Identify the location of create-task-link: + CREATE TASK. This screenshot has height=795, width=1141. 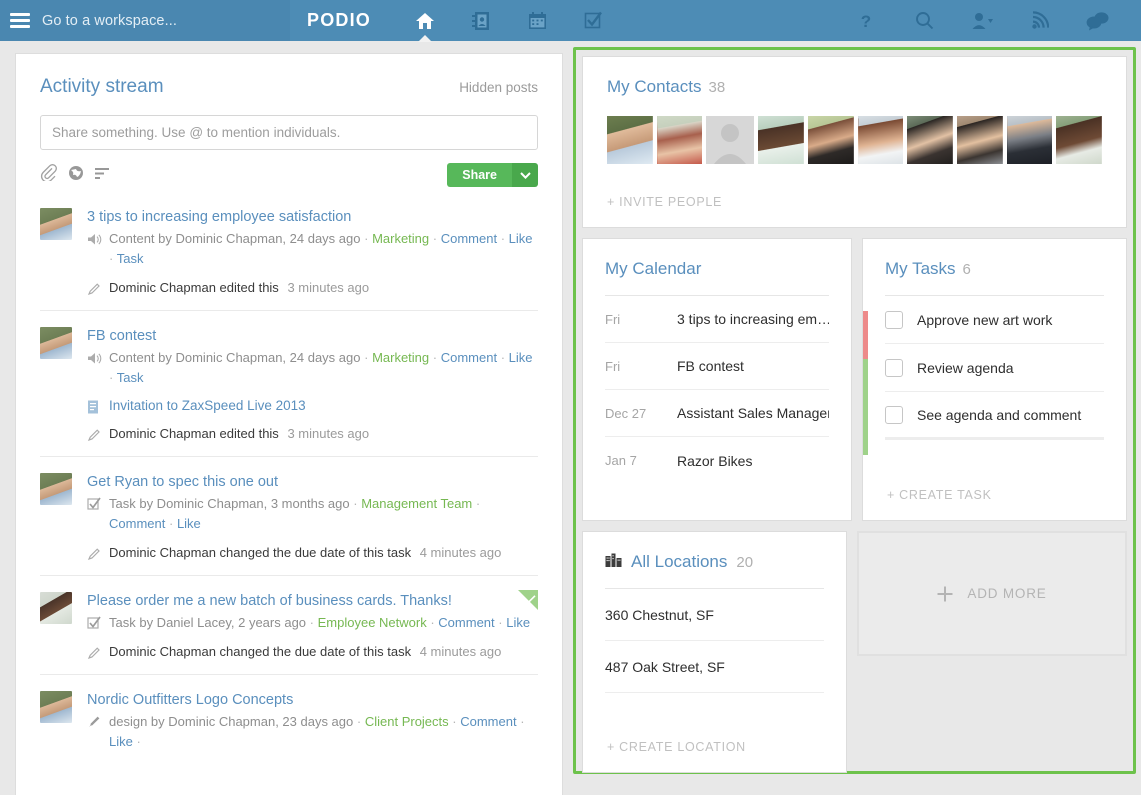
(939, 495).